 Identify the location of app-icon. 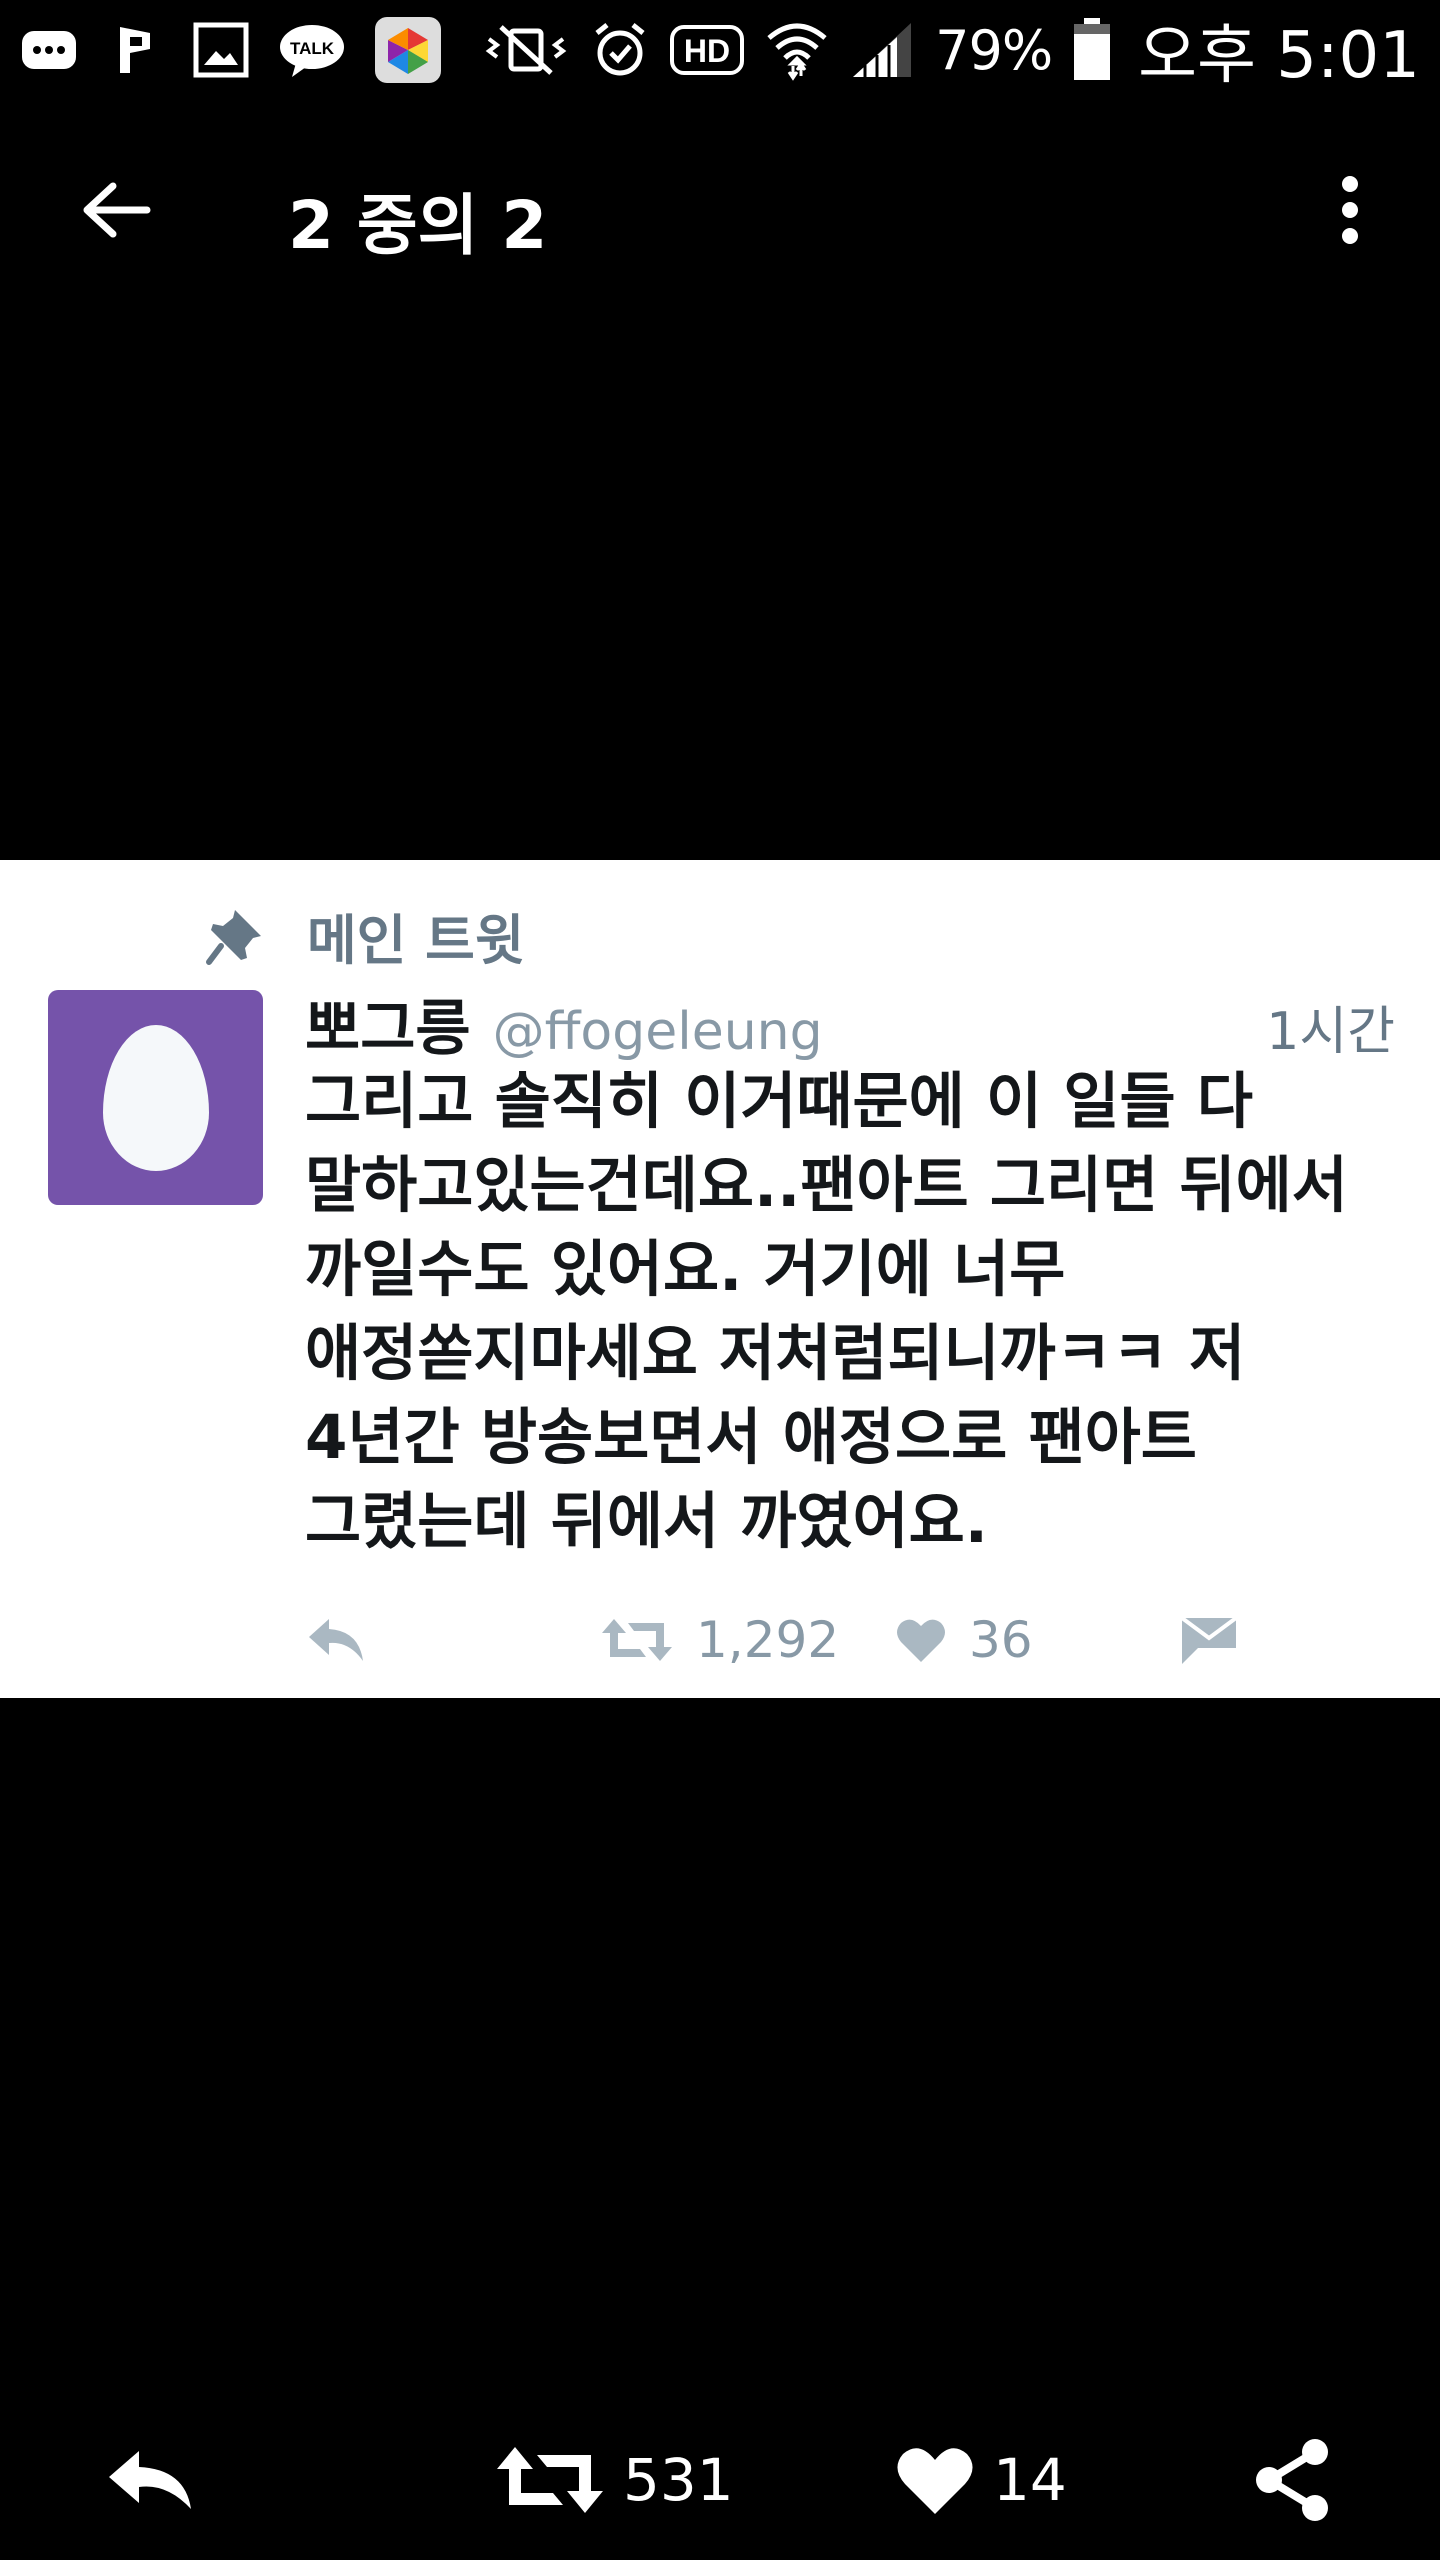
(408, 50).